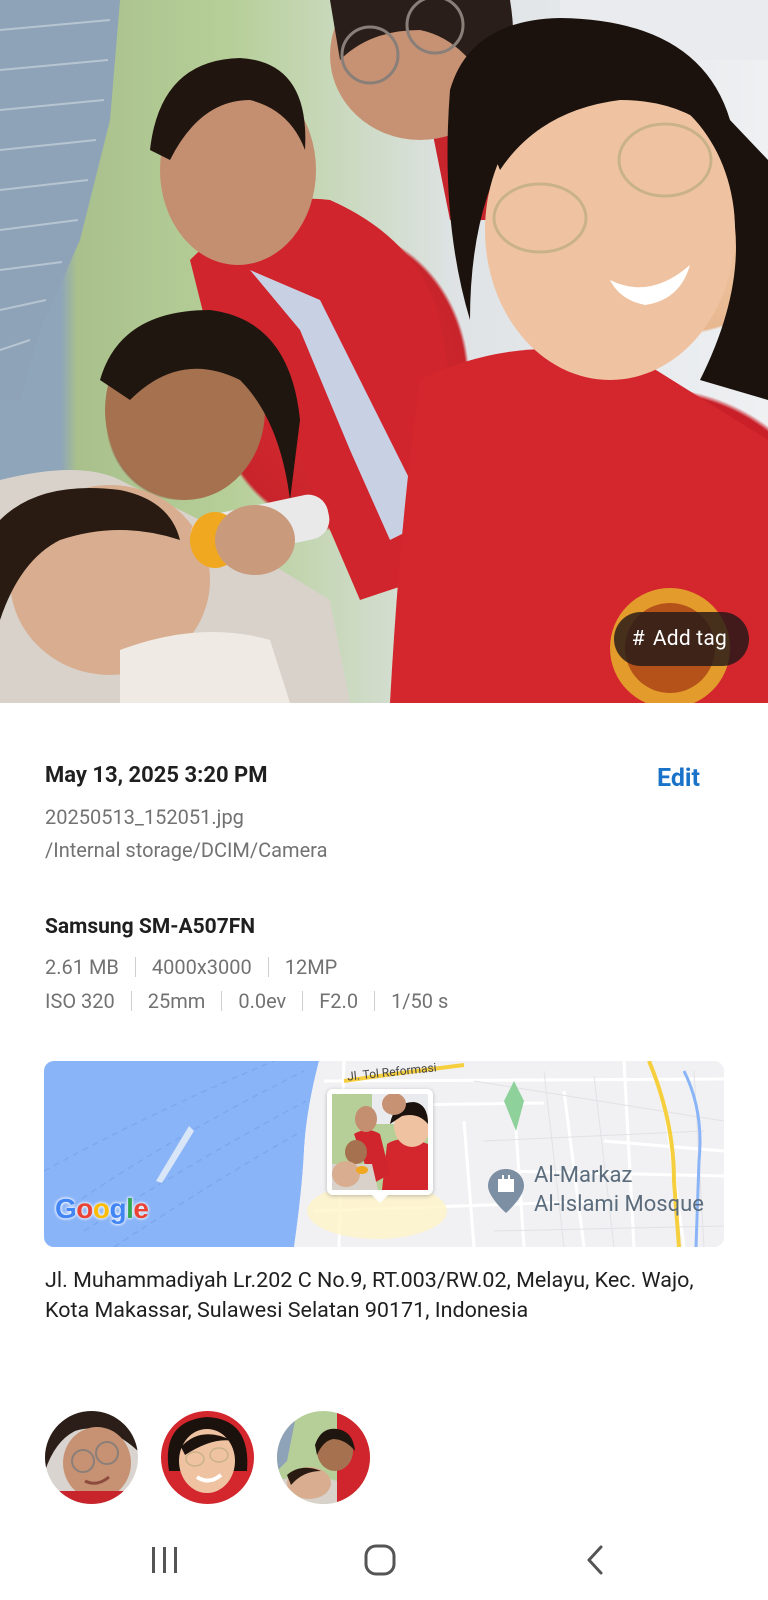 The width and height of the screenshot is (768, 1600). I want to click on home-button, so click(380, 1560).